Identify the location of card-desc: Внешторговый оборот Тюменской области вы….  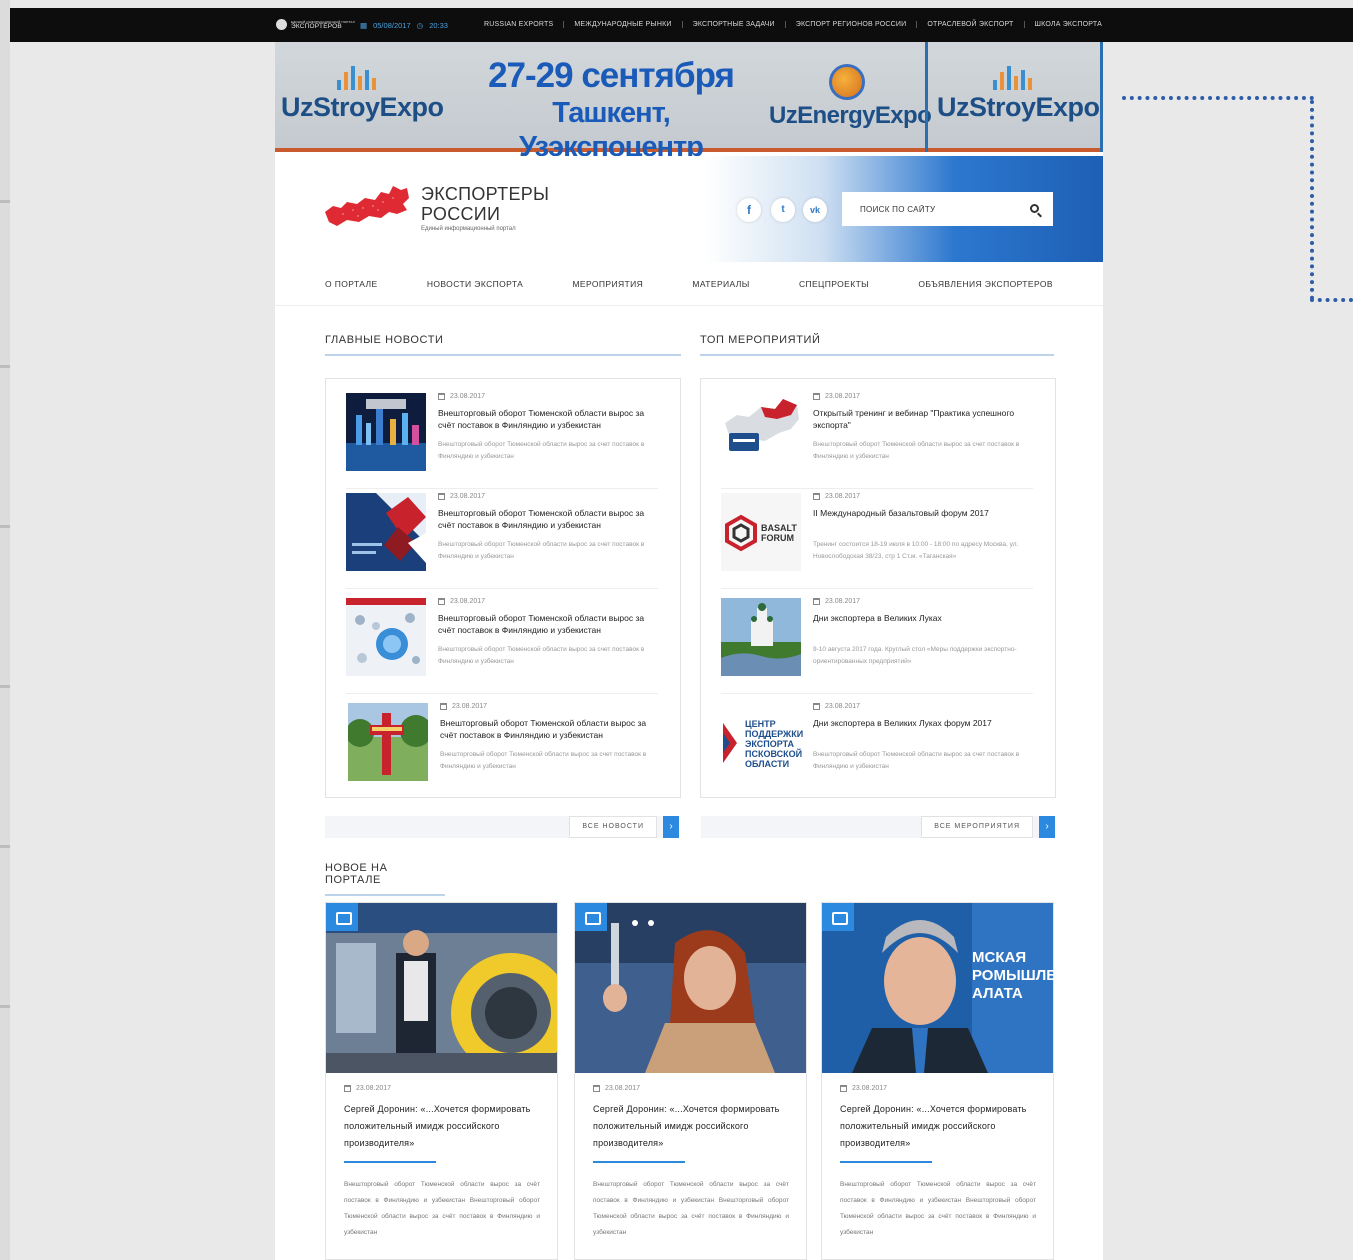
(442, 1208).